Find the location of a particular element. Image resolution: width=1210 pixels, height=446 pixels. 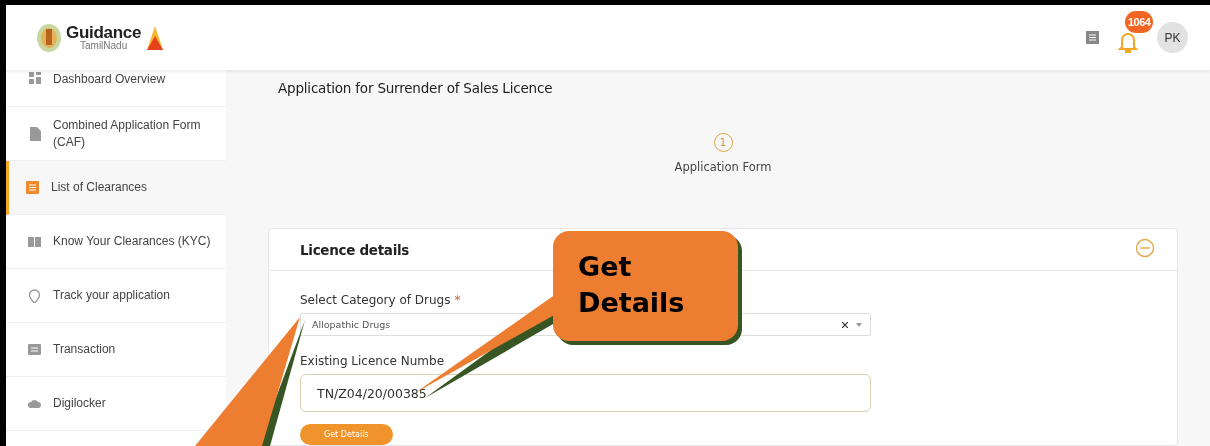

collapse-icon is located at coordinates (1145, 247).